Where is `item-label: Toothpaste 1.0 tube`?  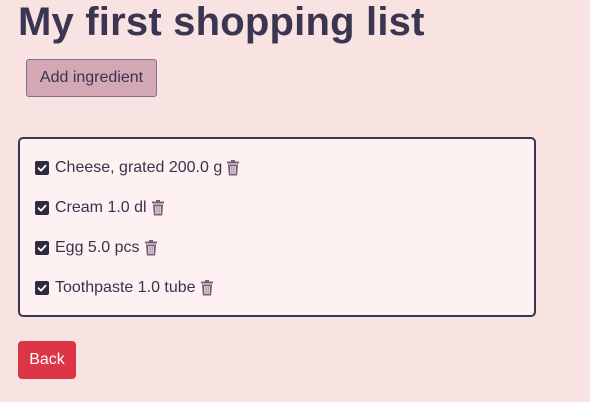 item-label: Toothpaste 1.0 tube is located at coordinates (125, 287).